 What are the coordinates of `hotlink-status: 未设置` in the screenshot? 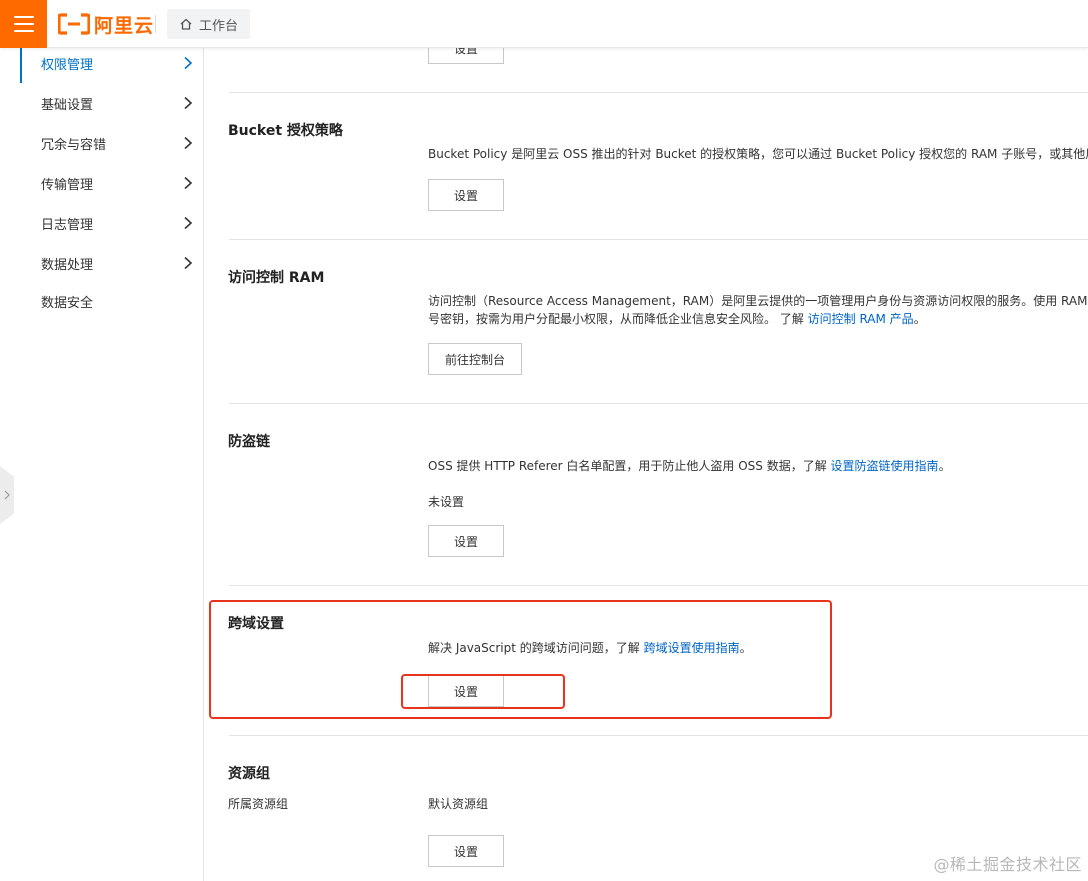 It's located at (446, 502).